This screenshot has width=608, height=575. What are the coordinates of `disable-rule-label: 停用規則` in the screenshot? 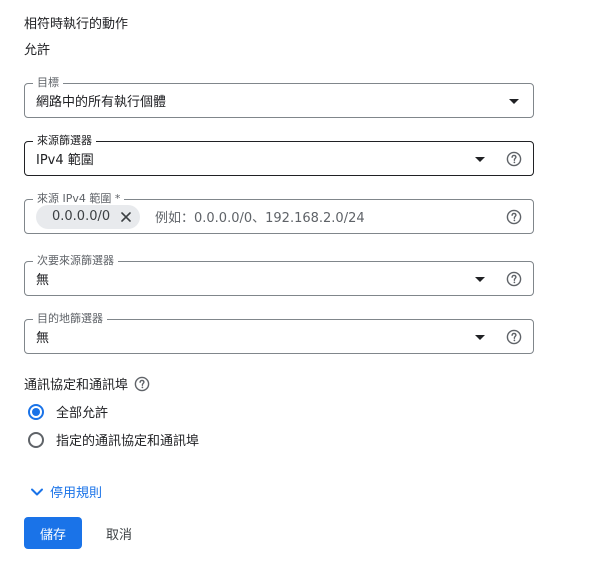 It's located at (76, 493).